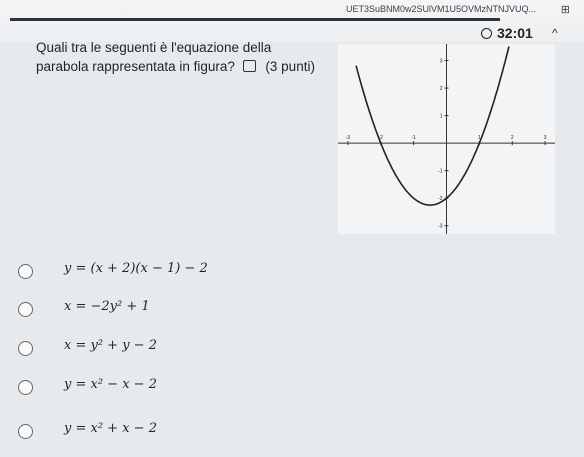  I want to click on option-3: x = y² + y − 2, so click(148, 350).